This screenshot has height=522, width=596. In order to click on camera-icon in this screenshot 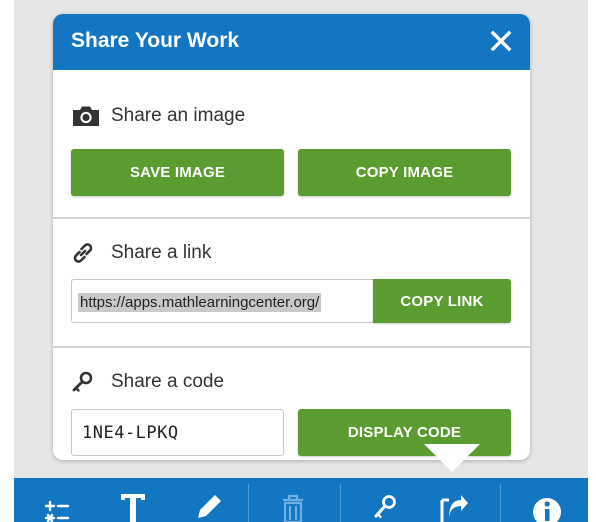, I will do `click(86, 116)`.